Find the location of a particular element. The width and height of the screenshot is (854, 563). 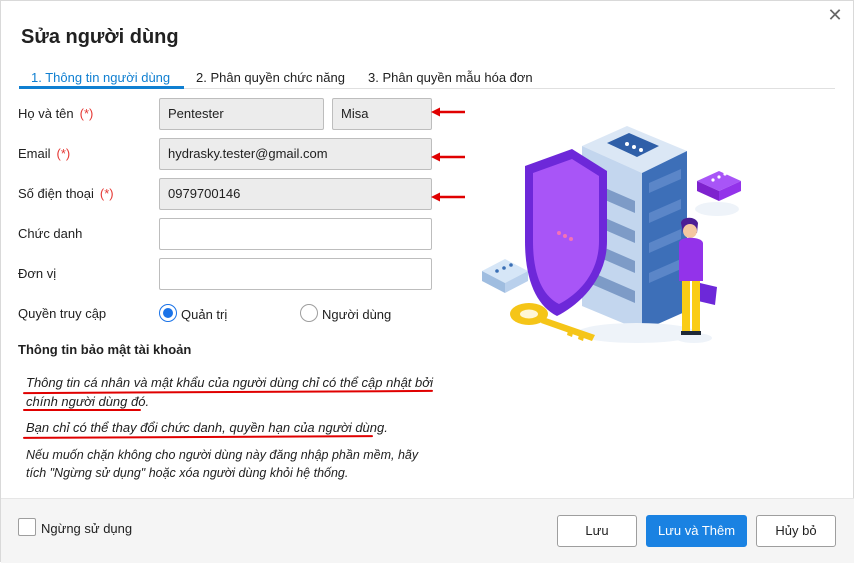

disable-user-checkbox is located at coordinates (27, 527).